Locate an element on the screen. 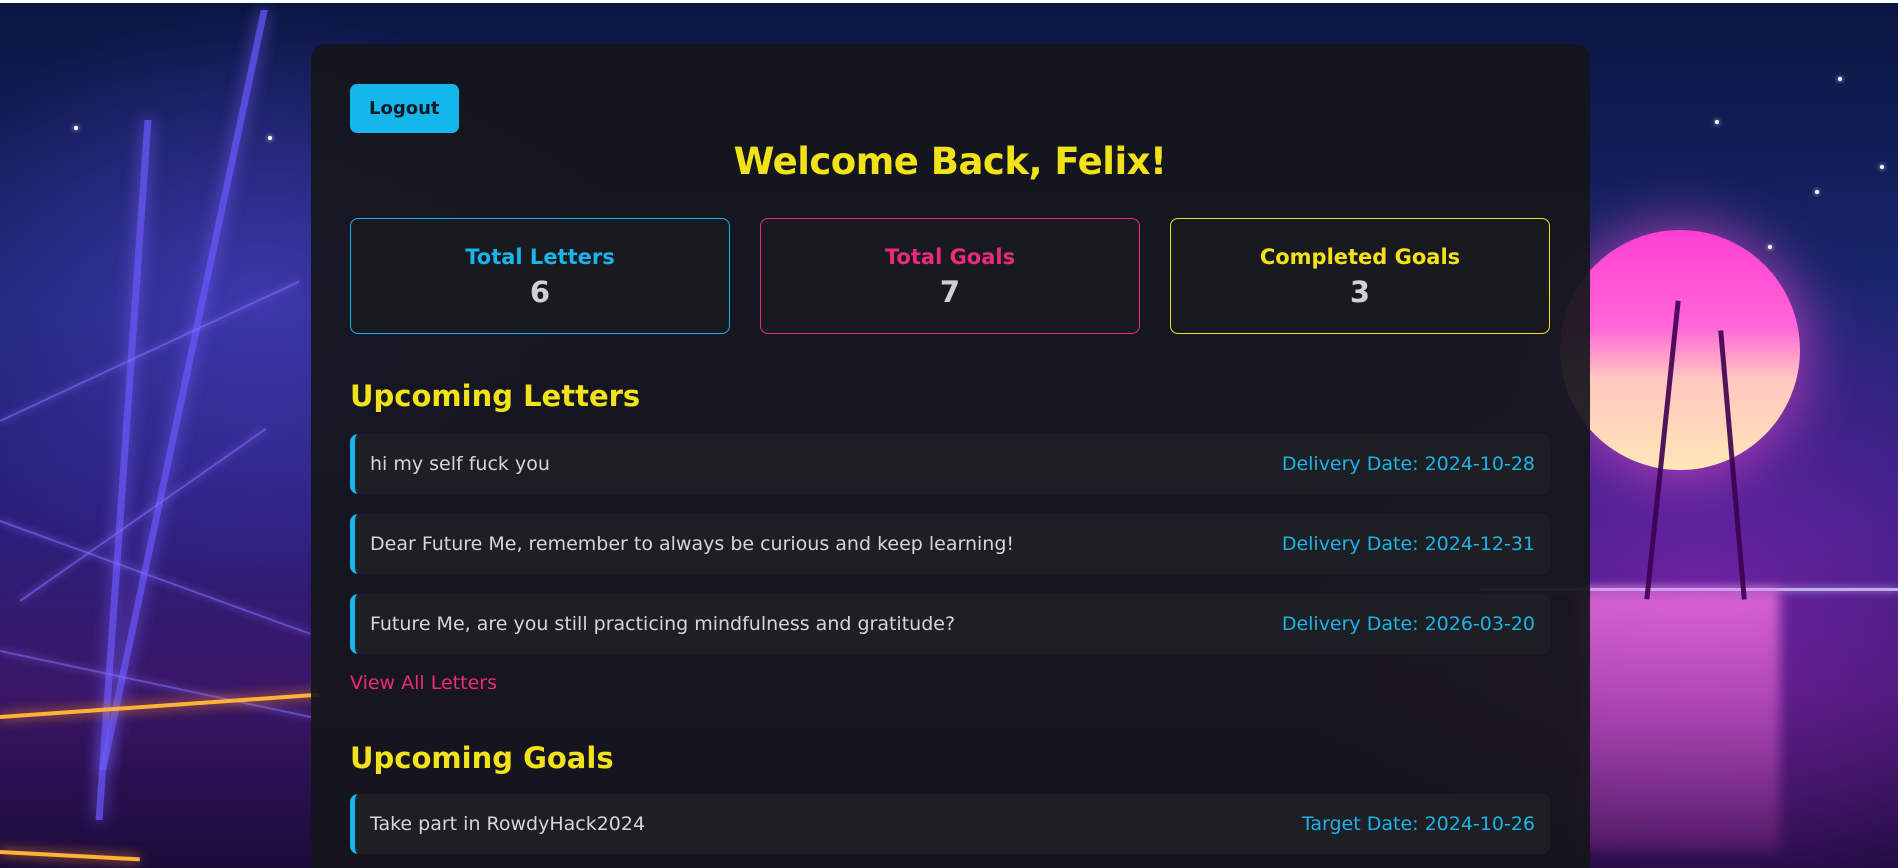  stat-label: Total Letters is located at coordinates (540, 257).